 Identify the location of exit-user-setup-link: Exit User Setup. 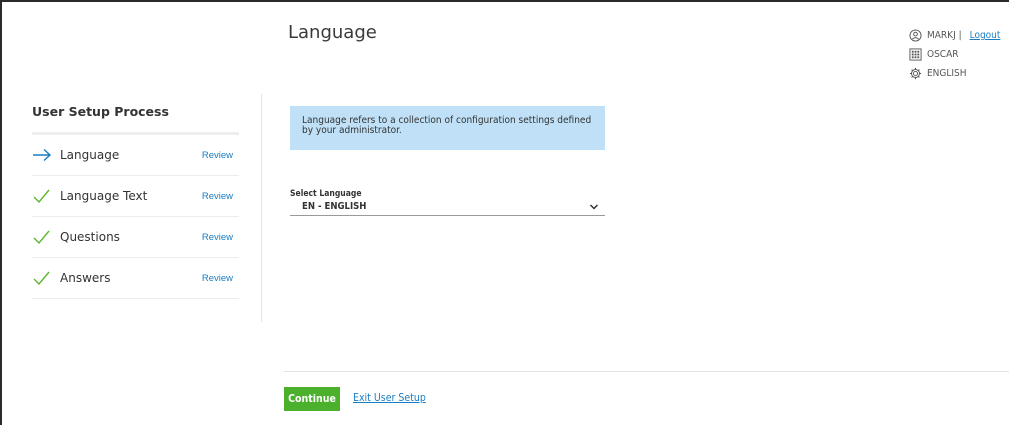
(389, 398).